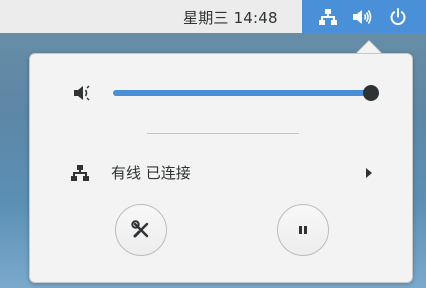 The width and height of the screenshot is (426, 288). I want to click on settings-button, so click(141, 230).